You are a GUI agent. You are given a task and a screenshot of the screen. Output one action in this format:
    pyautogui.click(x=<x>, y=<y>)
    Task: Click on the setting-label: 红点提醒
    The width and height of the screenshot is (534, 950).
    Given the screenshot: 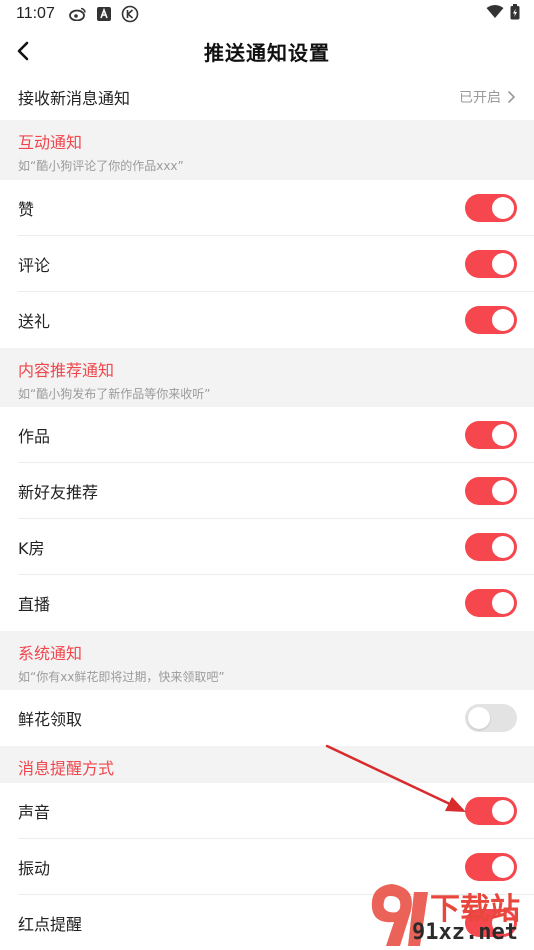 What is the action you would take?
    pyautogui.click(x=50, y=924)
    